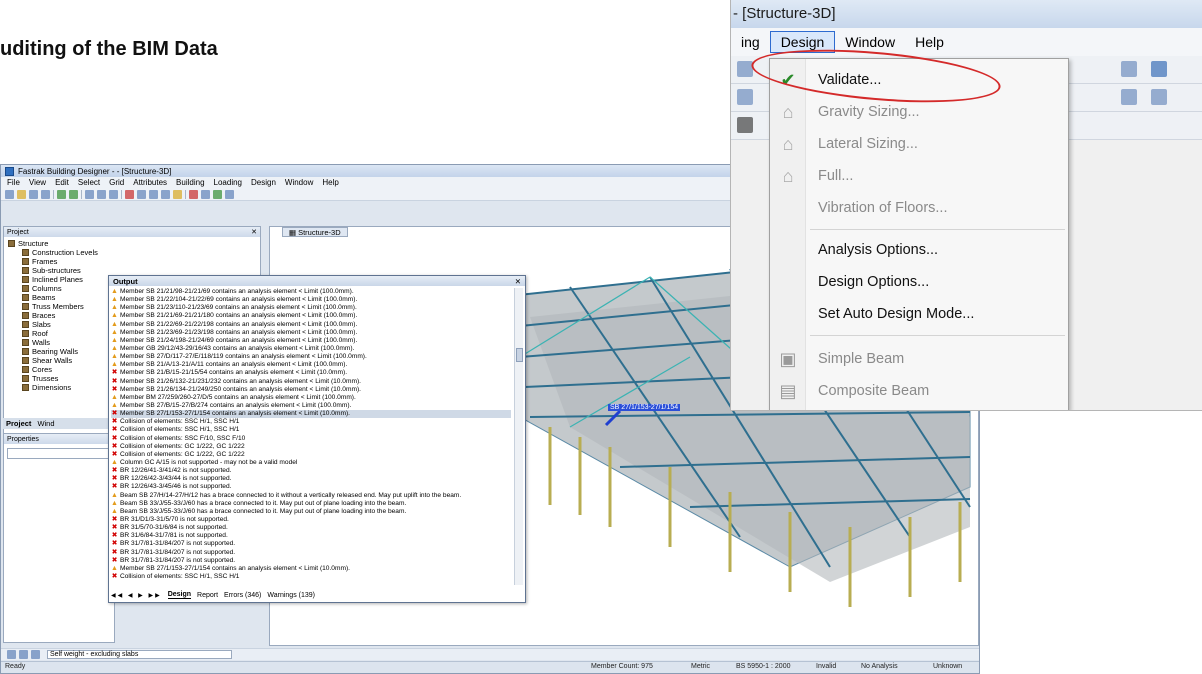 This screenshot has height=674, width=1202. What do you see at coordinates (101, 194) in the screenshot?
I see `zoom-out-icon` at bounding box center [101, 194].